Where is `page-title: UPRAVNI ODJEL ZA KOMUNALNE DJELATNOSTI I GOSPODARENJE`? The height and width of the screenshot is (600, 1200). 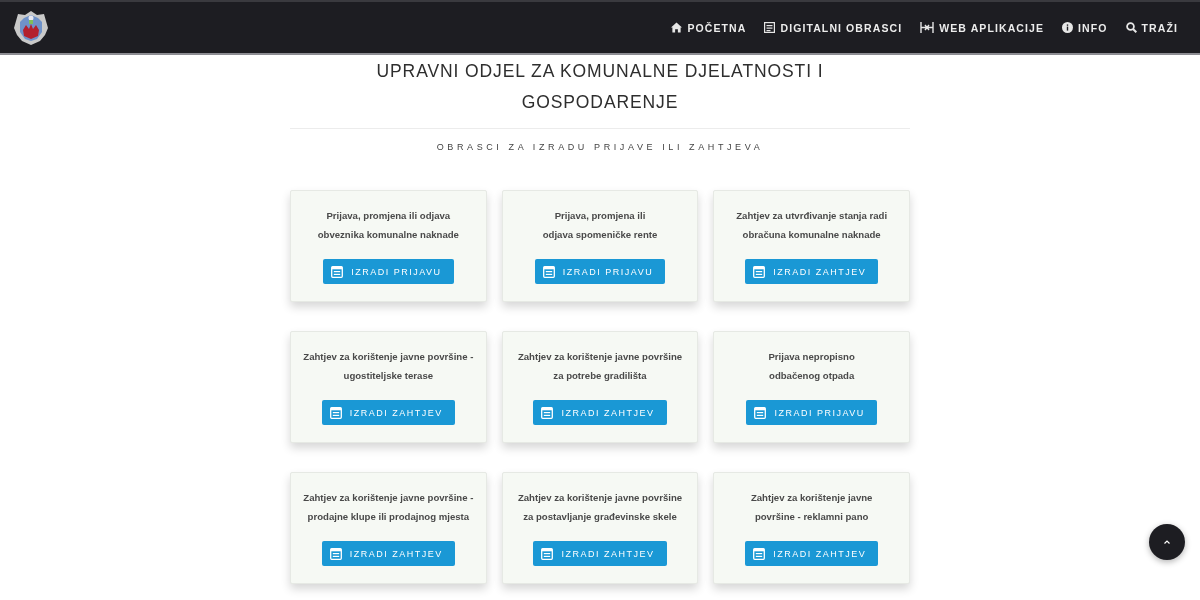 page-title: UPRAVNI ODJEL ZA KOMUNALNE DJELATNOSTI I GOSPODARENJE is located at coordinates (600, 87).